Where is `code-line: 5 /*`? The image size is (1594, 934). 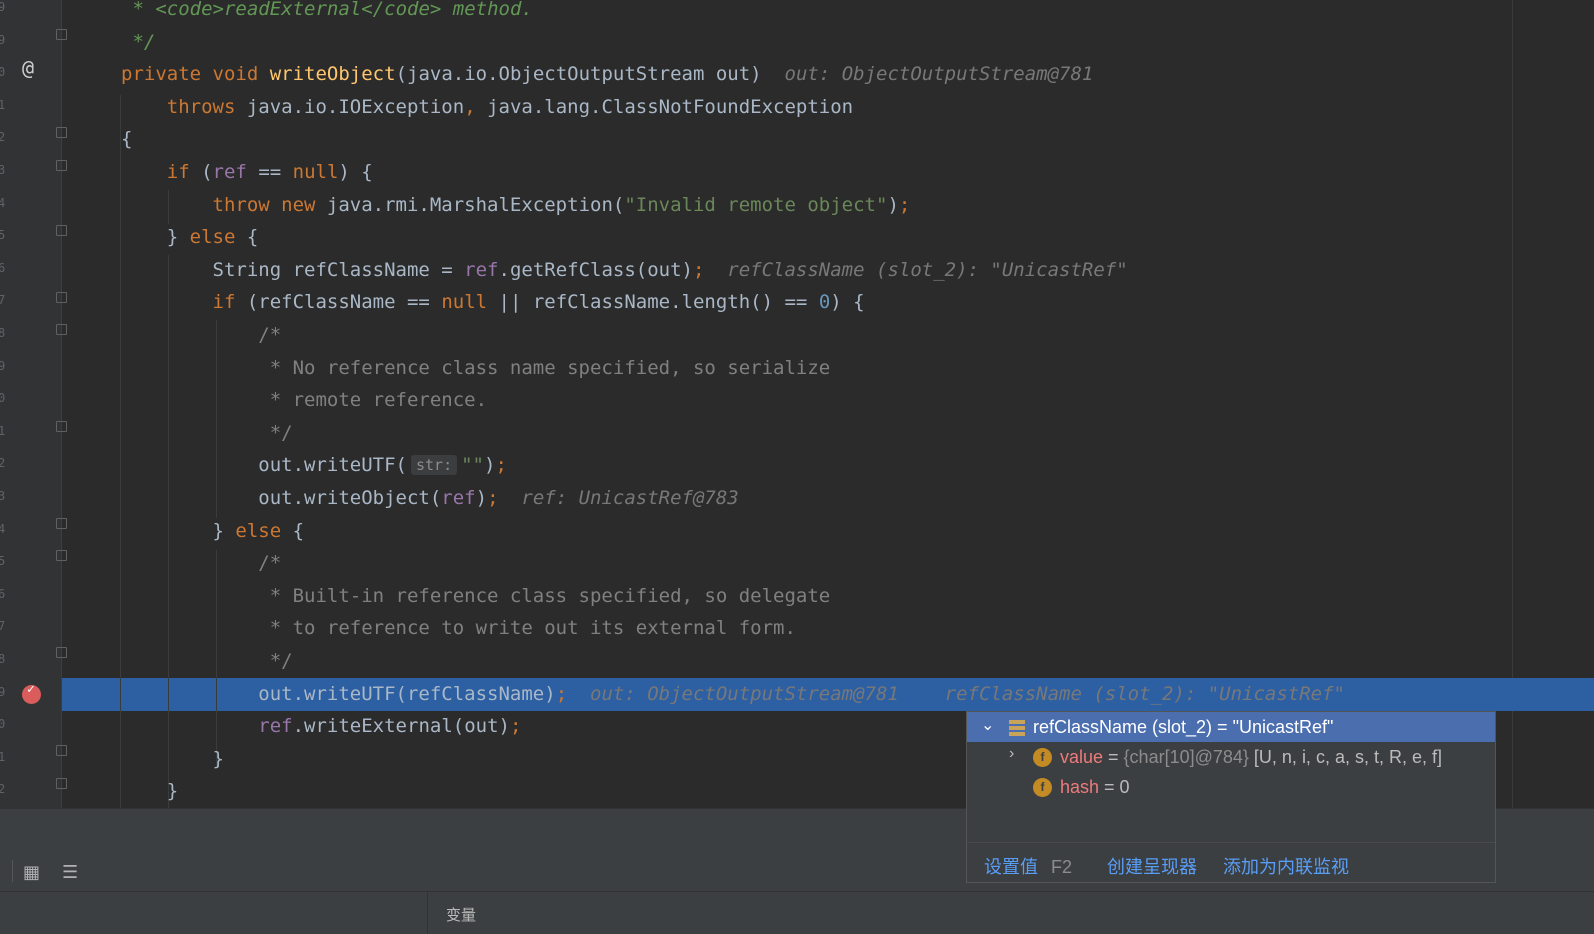 code-line: 5 /* is located at coordinates (797, 562).